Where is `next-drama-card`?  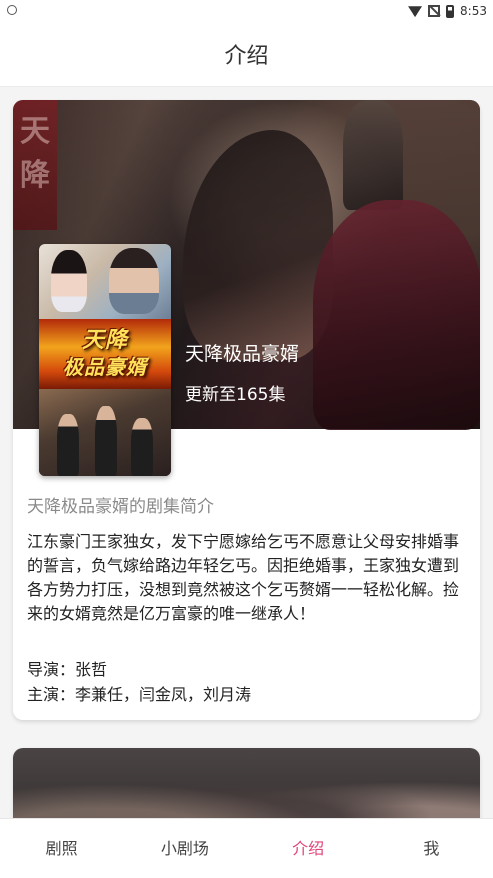
next-drama-card is located at coordinates (246, 783).